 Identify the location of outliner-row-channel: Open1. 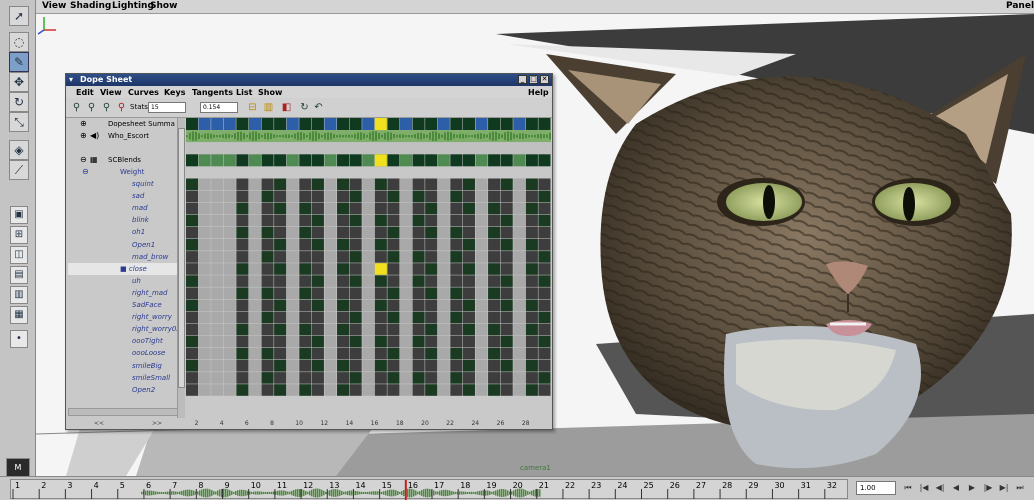
(123, 245).